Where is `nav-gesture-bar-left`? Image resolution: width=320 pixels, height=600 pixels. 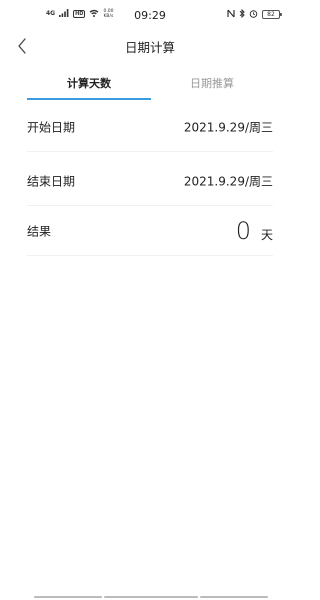
nav-gesture-bar-left is located at coordinates (68, 597).